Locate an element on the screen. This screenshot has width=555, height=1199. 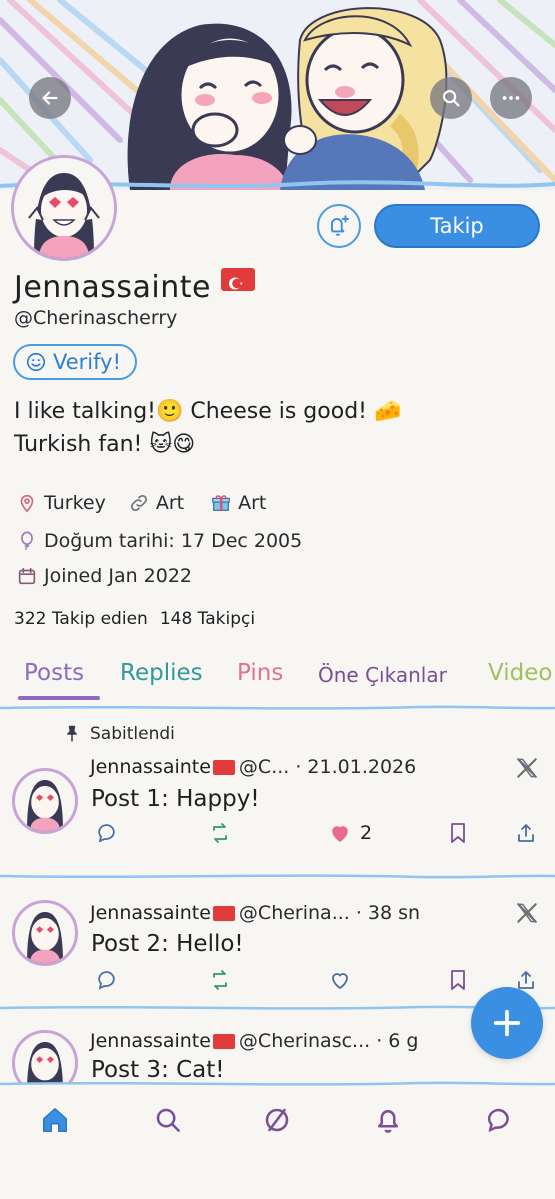
tab-video: Video is located at coordinates (520, 673).